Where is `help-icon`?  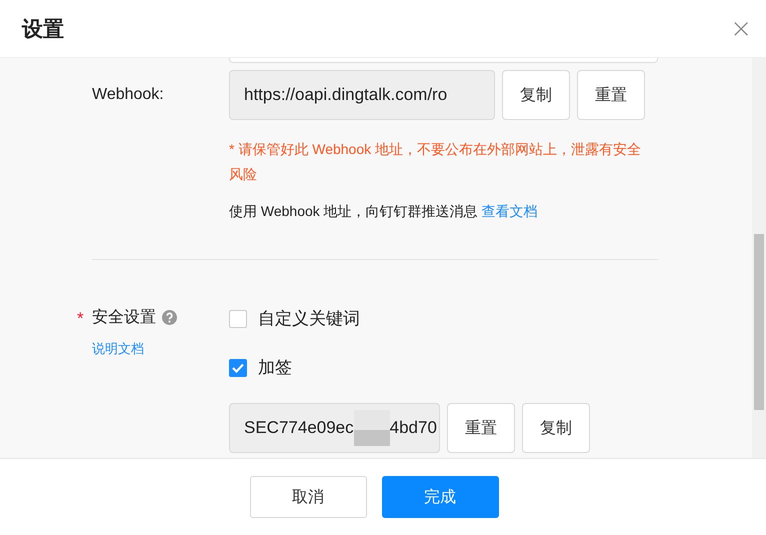 help-icon is located at coordinates (169, 317).